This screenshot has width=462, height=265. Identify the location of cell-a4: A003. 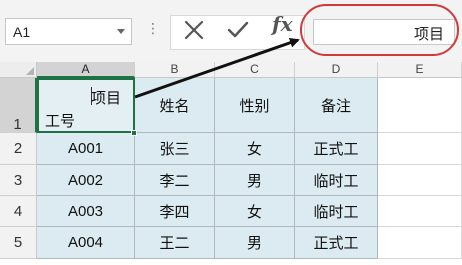
(86, 211).